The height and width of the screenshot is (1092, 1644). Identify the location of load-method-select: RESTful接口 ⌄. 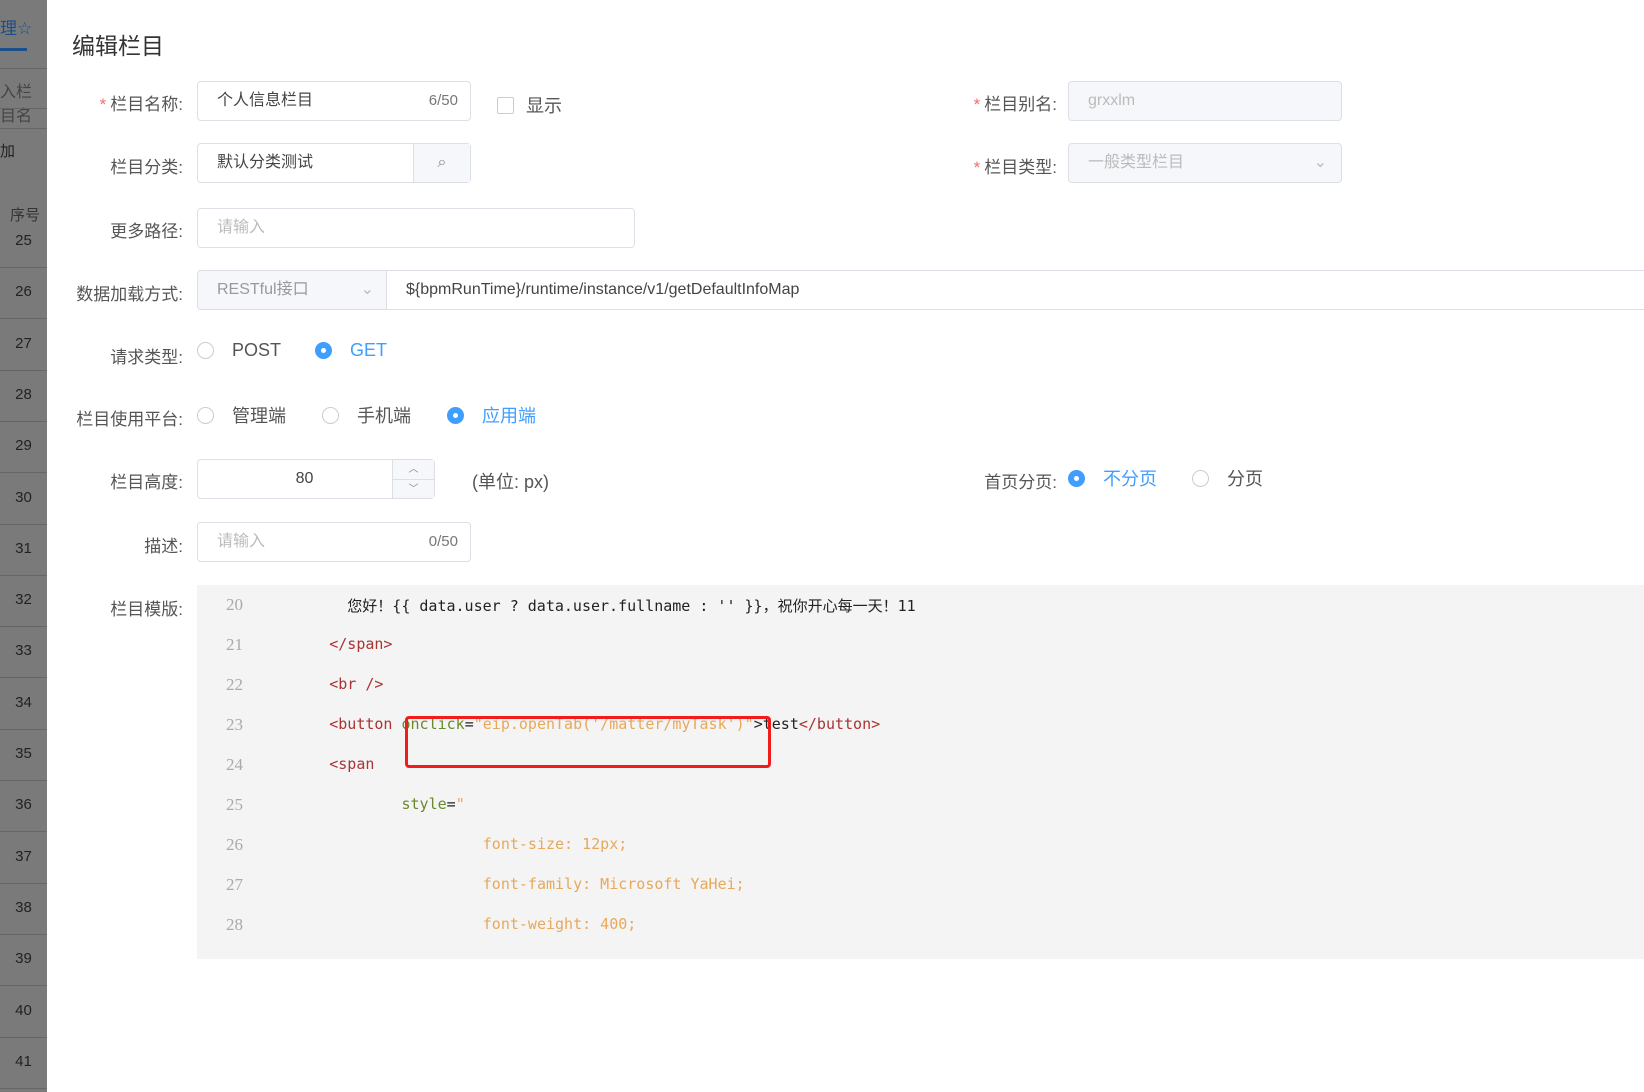
(292, 290).